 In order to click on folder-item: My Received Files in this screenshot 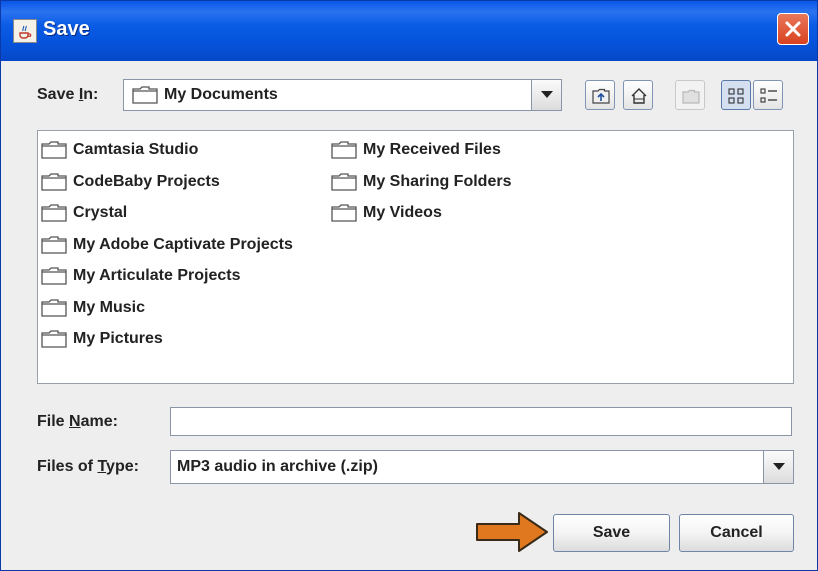, I will do `click(416, 150)`.